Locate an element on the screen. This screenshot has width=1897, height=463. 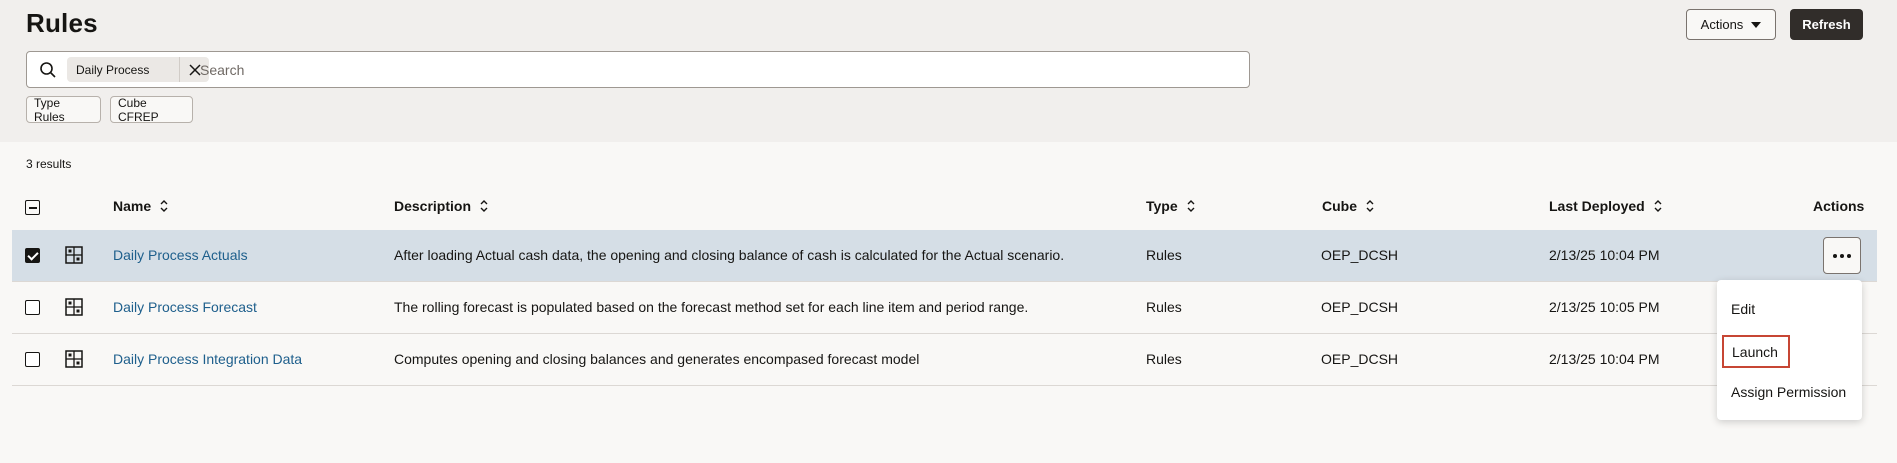
column-header-actions: Actions is located at coordinates (1838, 206).